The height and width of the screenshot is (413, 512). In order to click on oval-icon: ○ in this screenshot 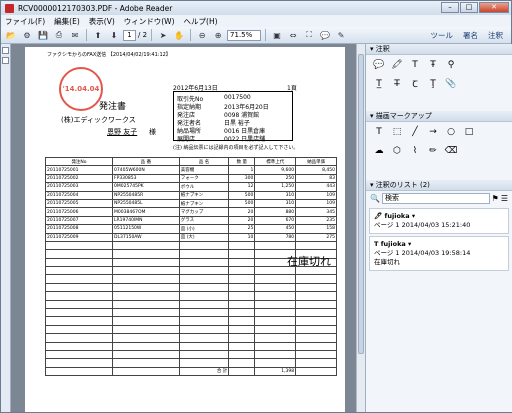, I will do `click(451, 131)`.